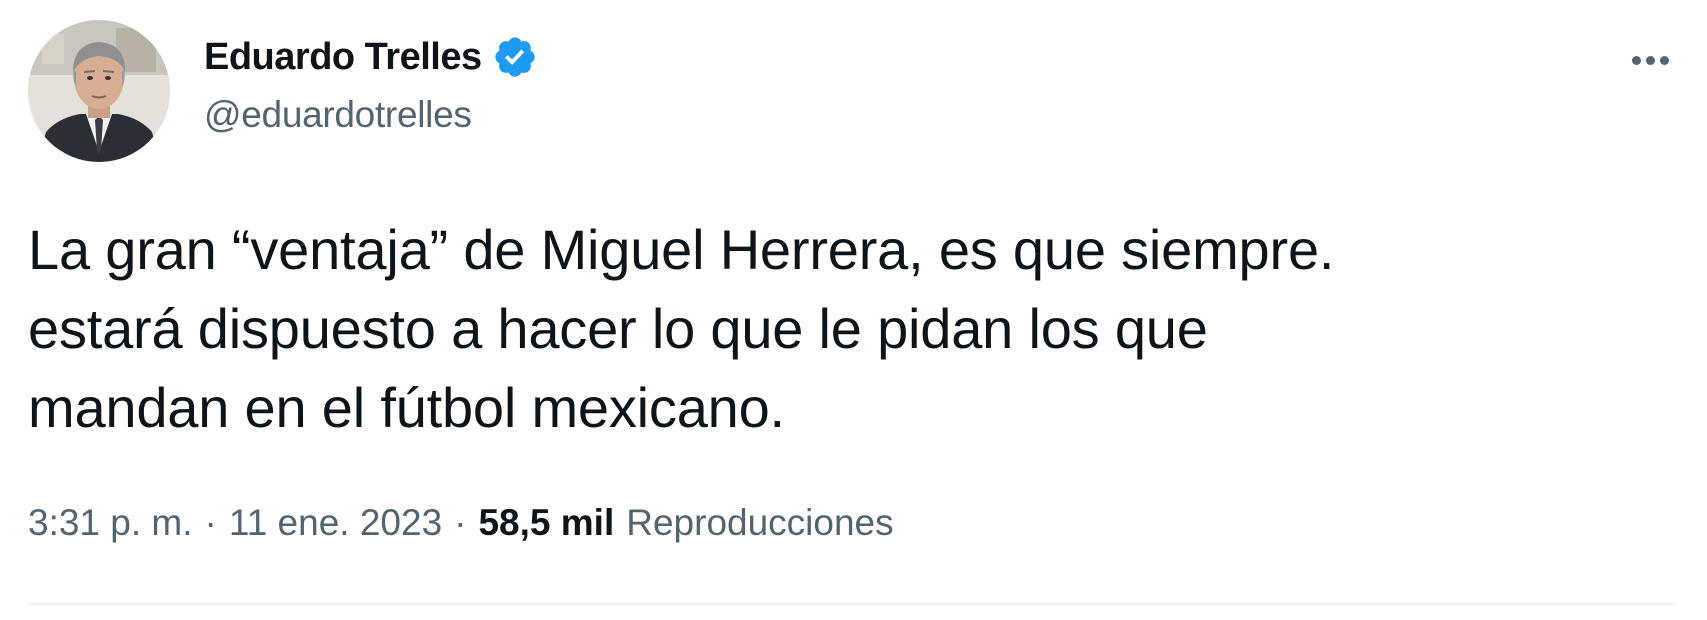  I want to click on author-name-row: Eduardo Trelles, so click(371, 57).